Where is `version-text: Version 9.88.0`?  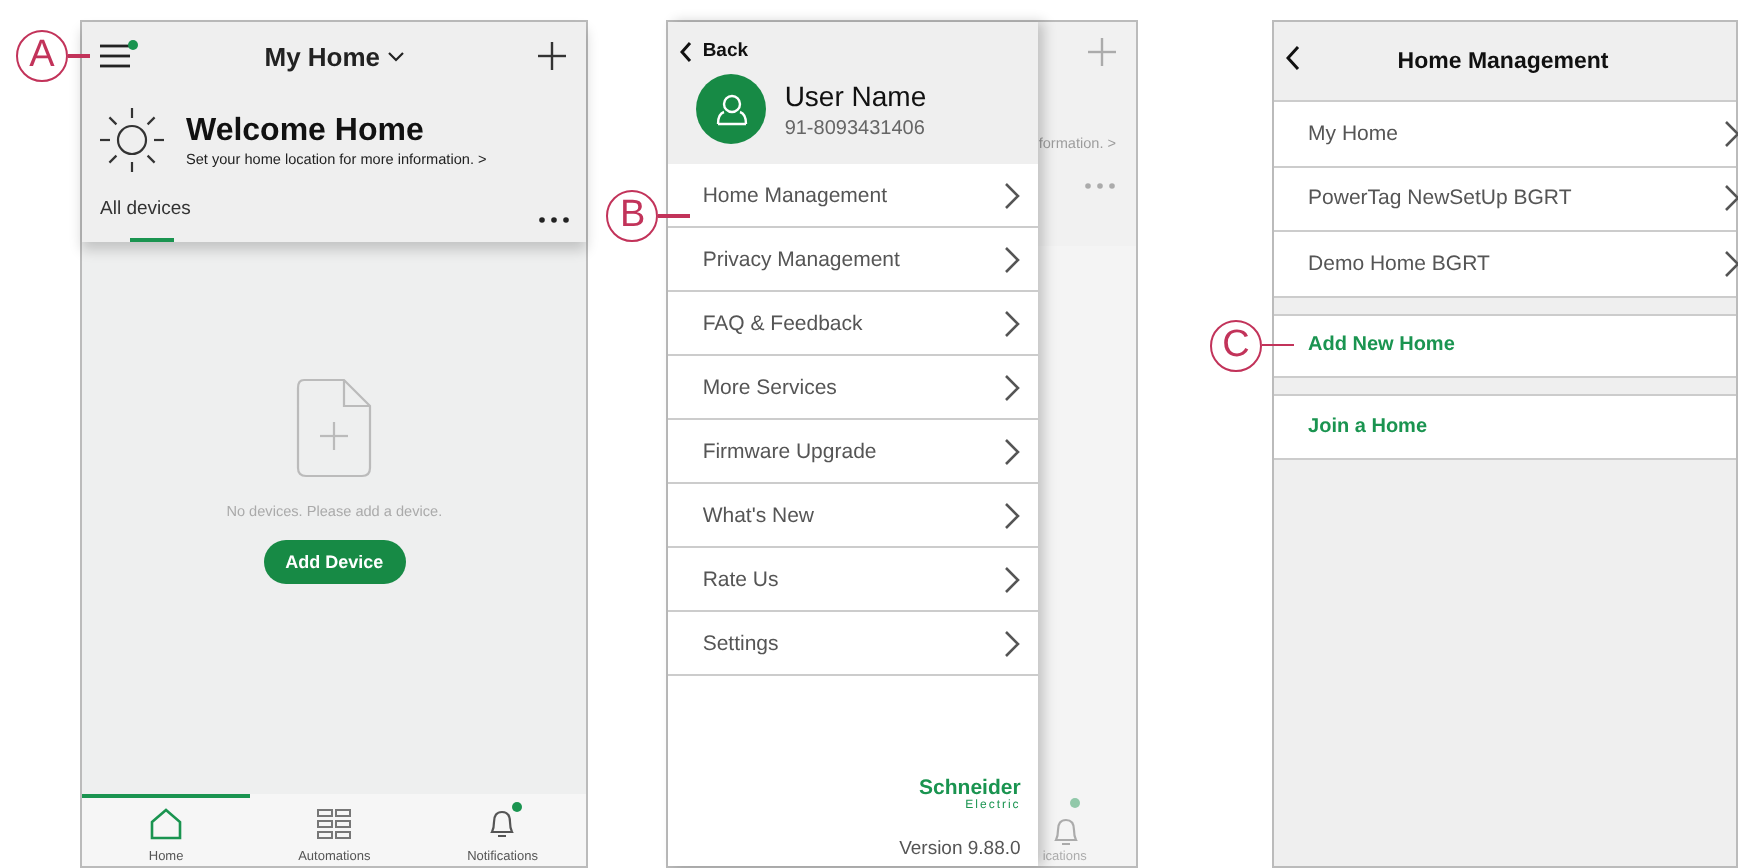
version-text: Version 9.88.0 is located at coordinates (960, 849).